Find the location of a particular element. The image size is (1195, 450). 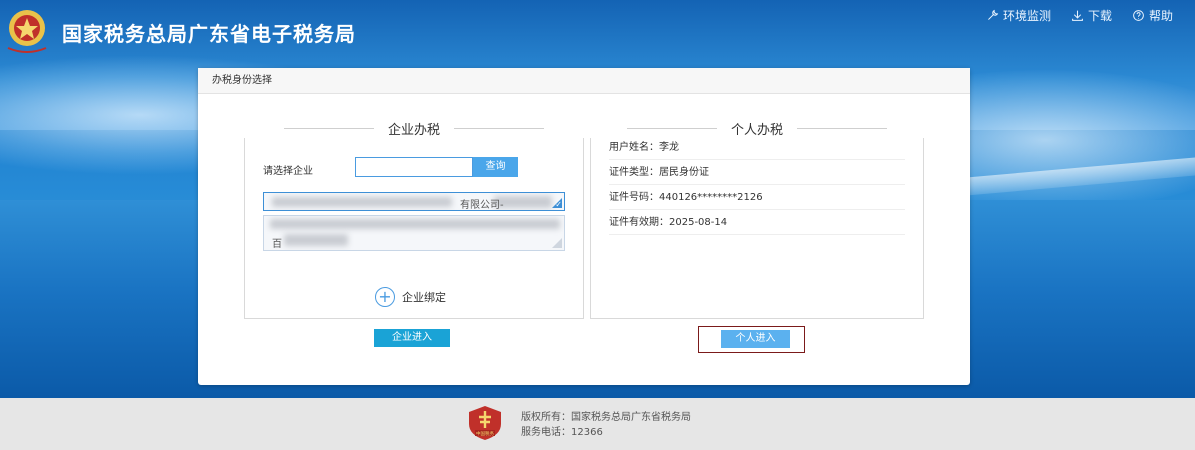

download-link: 下载 is located at coordinates (1091, 15).